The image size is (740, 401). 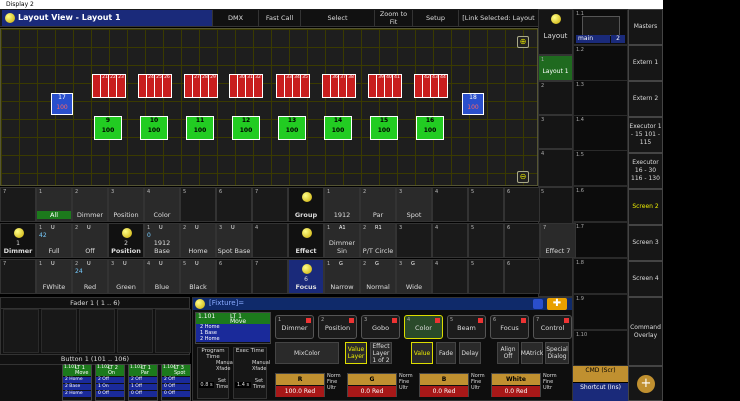 What do you see at coordinates (600, 374) in the screenshot?
I see `cmd-button: CMD (Scr)` at bounding box center [600, 374].